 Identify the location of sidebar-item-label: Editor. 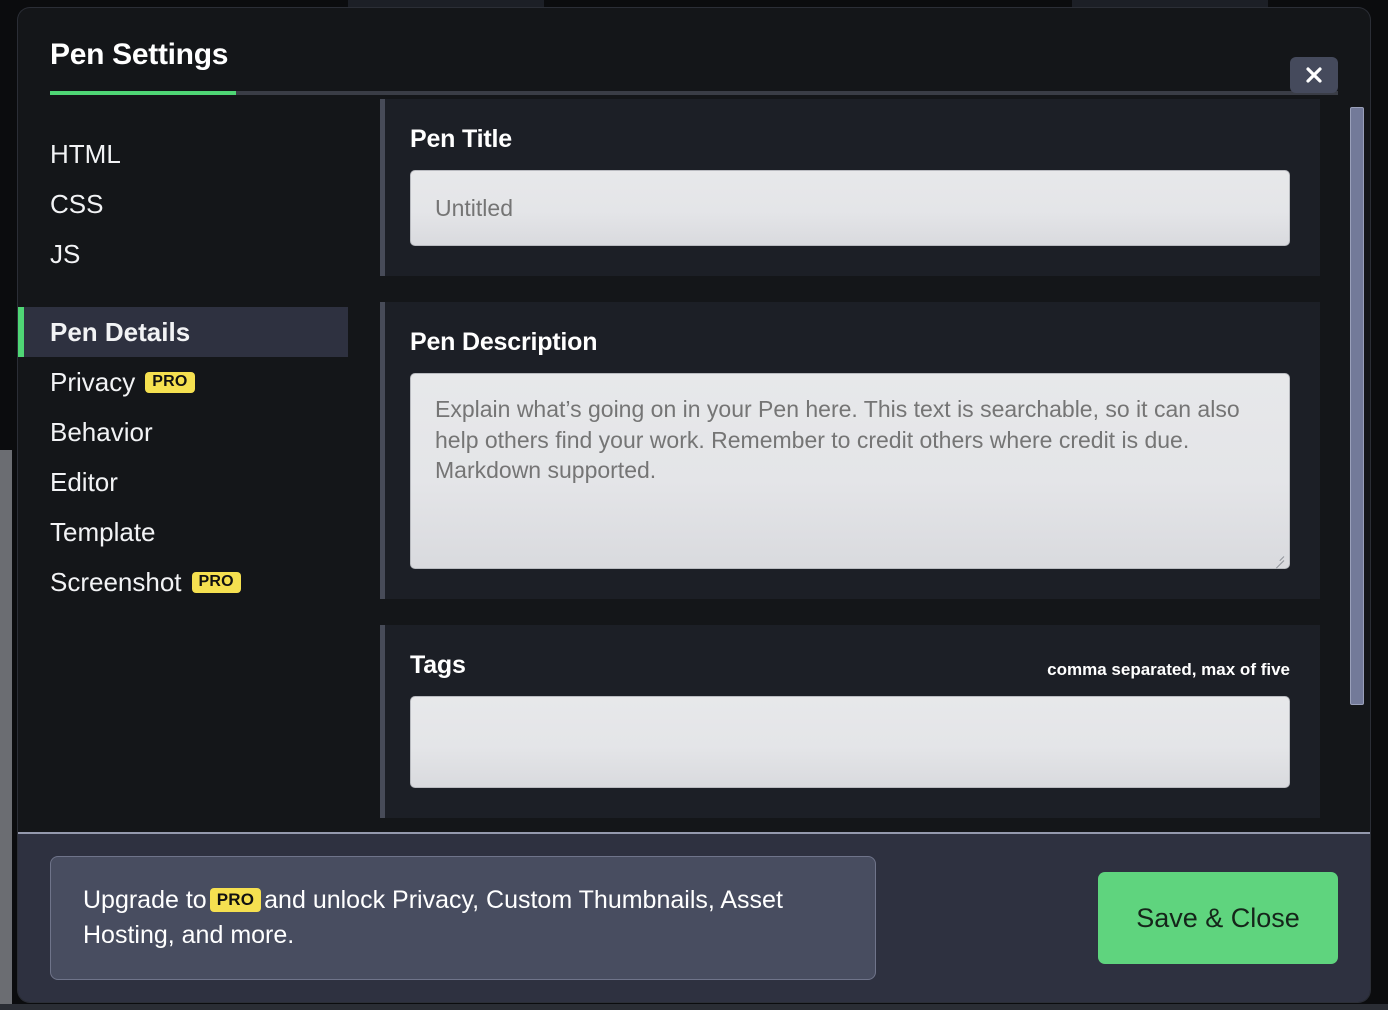
(84, 481).